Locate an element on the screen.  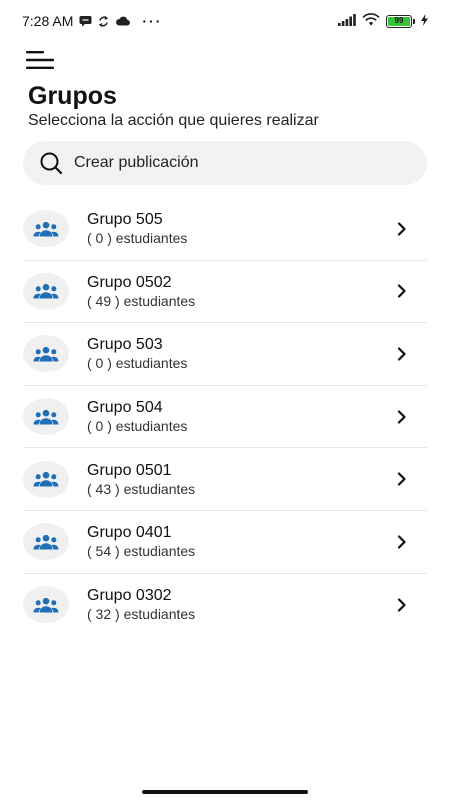
battery-level: 99 is located at coordinates (399, 21).